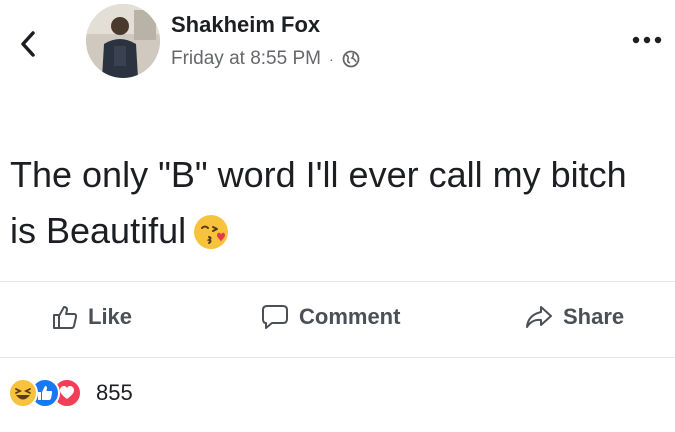  I want to click on reactions-summary: 855, so click(70, 393).